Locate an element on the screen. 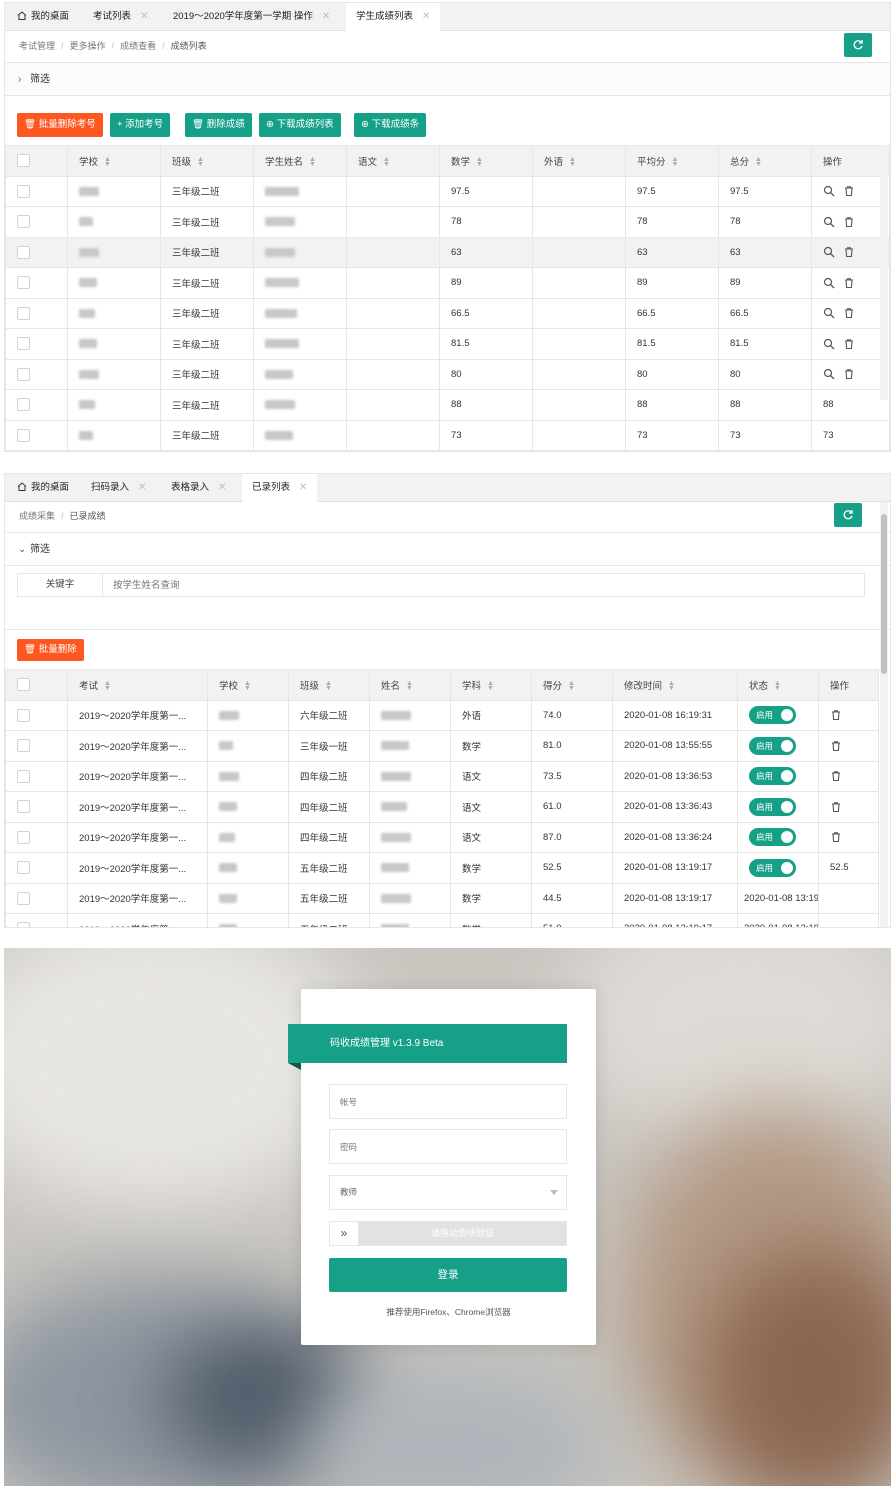 The height and width of the screenshot is (1488, 895). column-header: 外语 ▲ ▼ is located at coordinates (579, 161).